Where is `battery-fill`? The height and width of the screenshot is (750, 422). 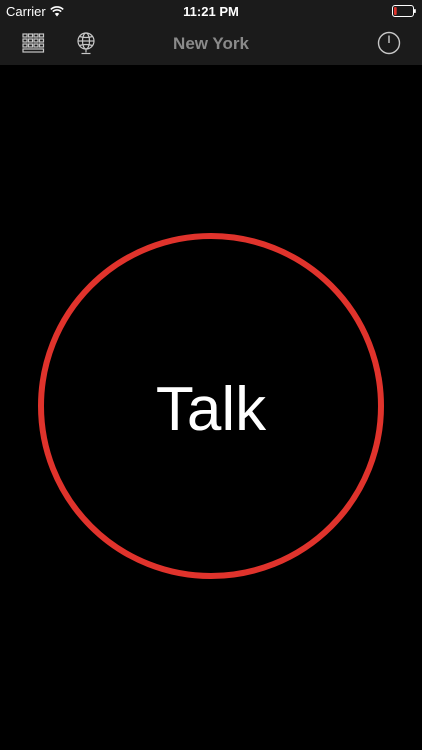
battery-fill is located at coordinates (395, 11).